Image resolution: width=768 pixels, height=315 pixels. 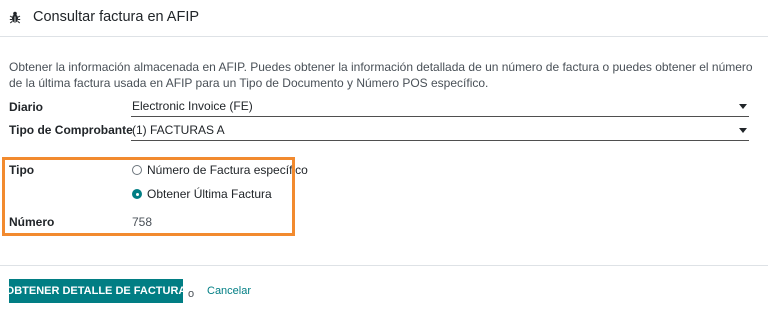 What do you see at coordinates (191, 294) in the screenshot?
I see `or-text: o` at bounding box center [191, 294].